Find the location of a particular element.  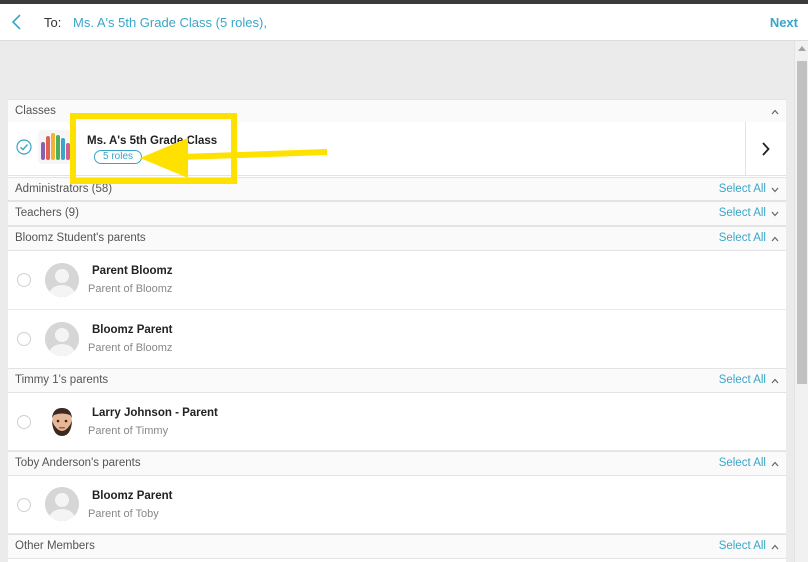

member-row: Bloomz Parent Parent of Bloomz is located at coordinates (397, 339).